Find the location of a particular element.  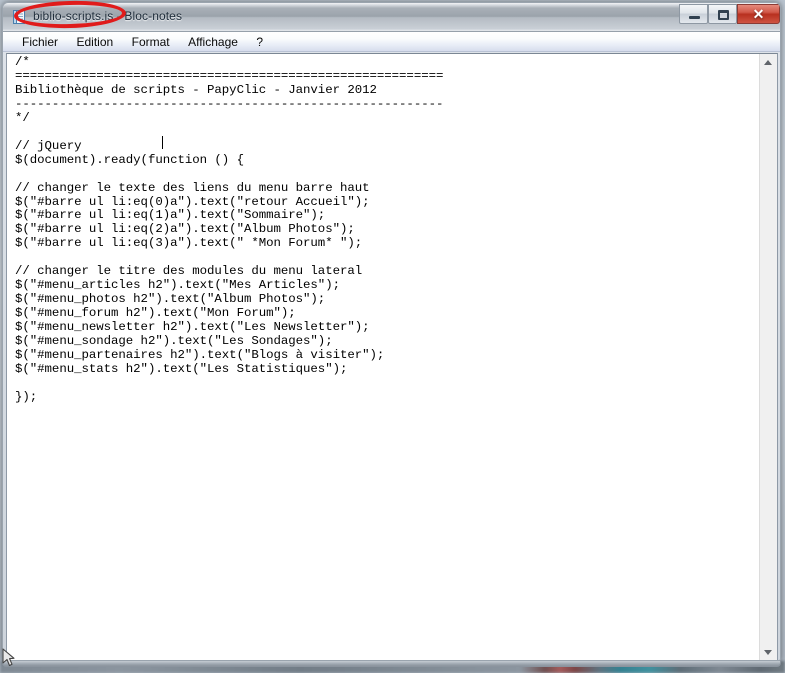

scroll-up-arrow-icon is located at coordinates (768, 62).